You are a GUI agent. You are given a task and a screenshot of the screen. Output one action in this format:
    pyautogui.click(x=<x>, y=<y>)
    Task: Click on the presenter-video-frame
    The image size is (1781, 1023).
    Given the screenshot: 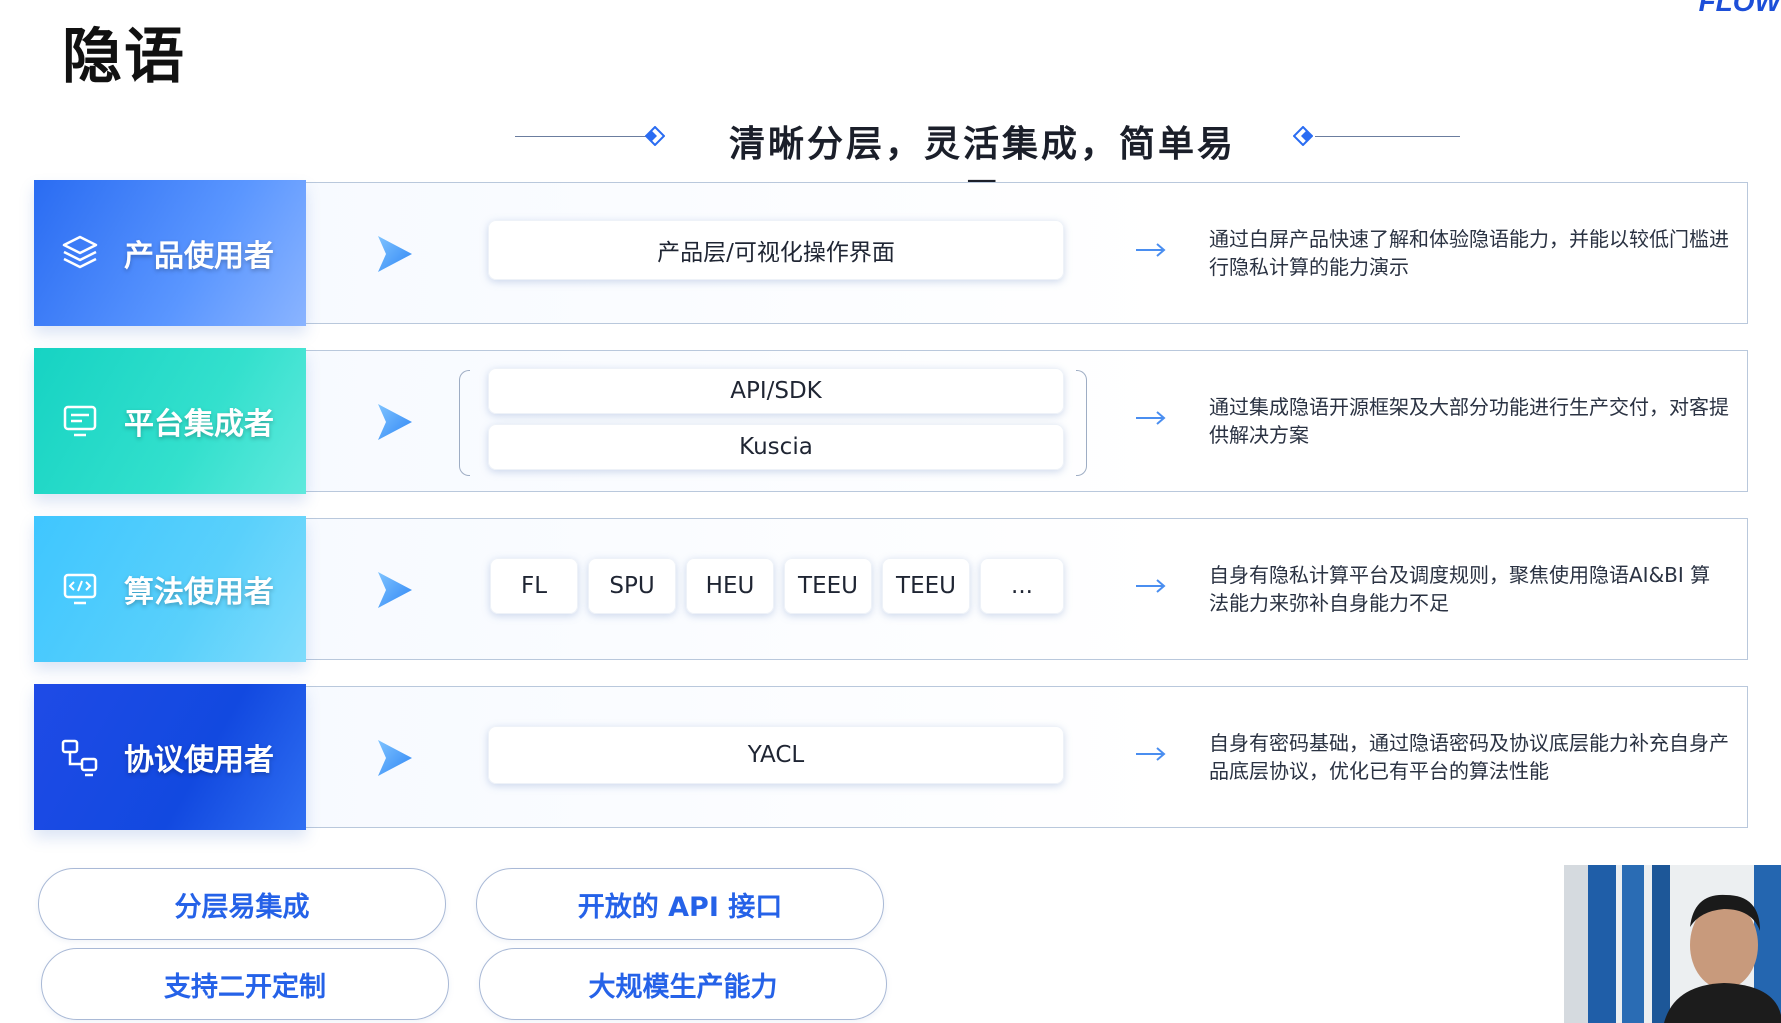 What is the action you would take?
    pyautogui.click(x=1672, y=944)
    